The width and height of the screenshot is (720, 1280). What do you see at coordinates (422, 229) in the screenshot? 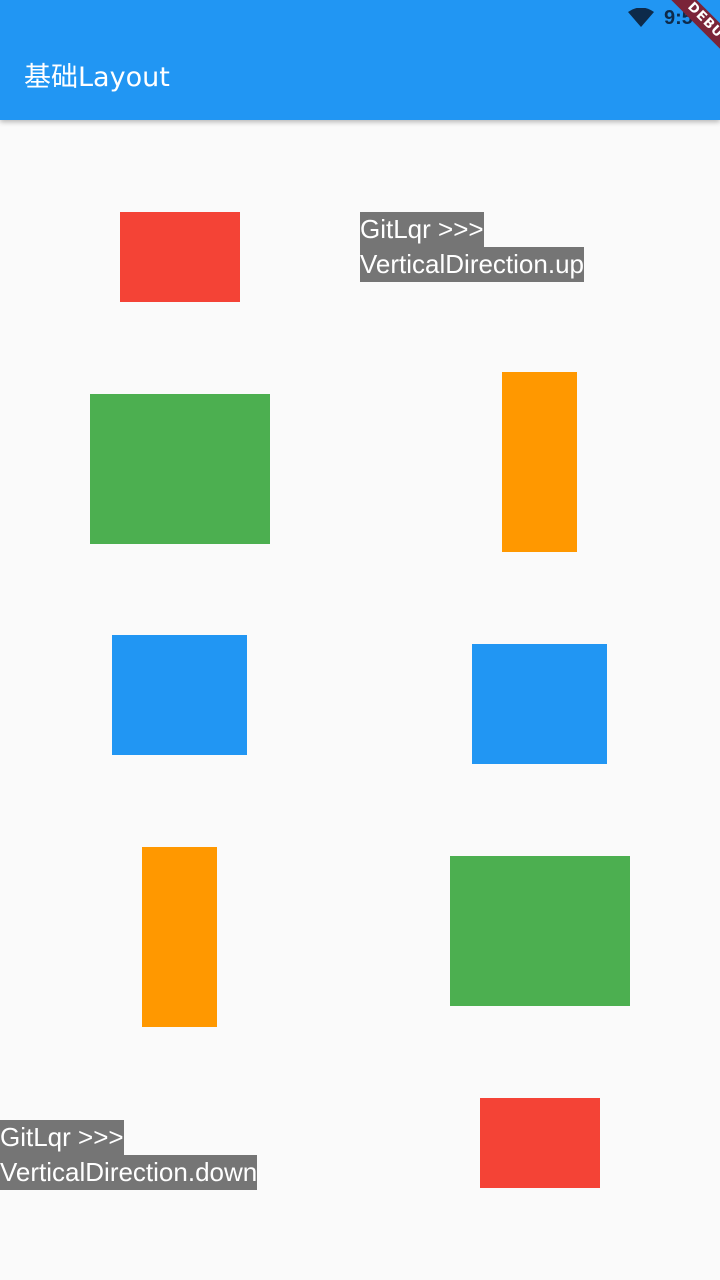
I see `up-label-line1: GitLqr >>>` at bounding box center [422, 229].